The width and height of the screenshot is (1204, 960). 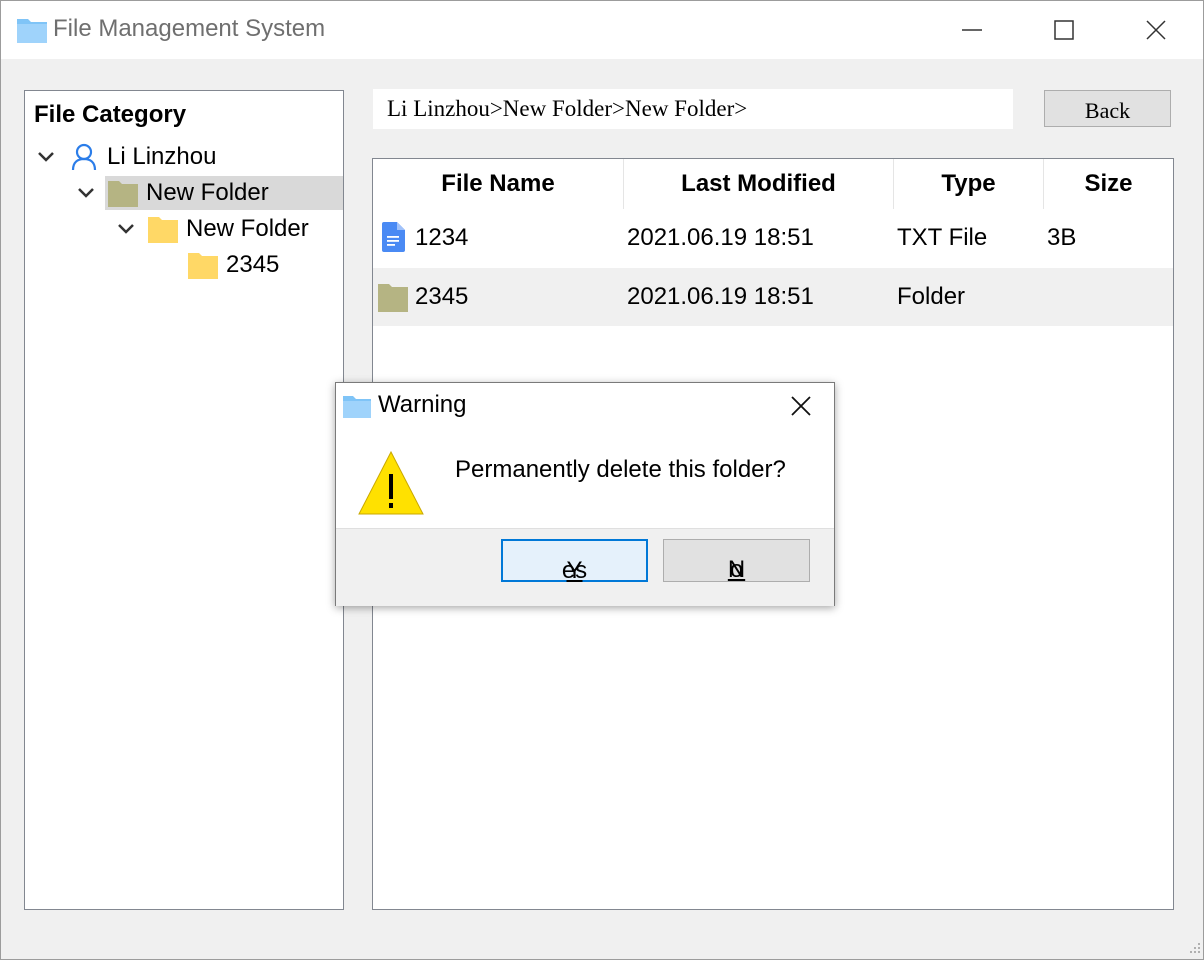 What do you see at coordinates (1064, 30) in the screenshot?
I see `maximize-button` at bounding box center [1064, 30].